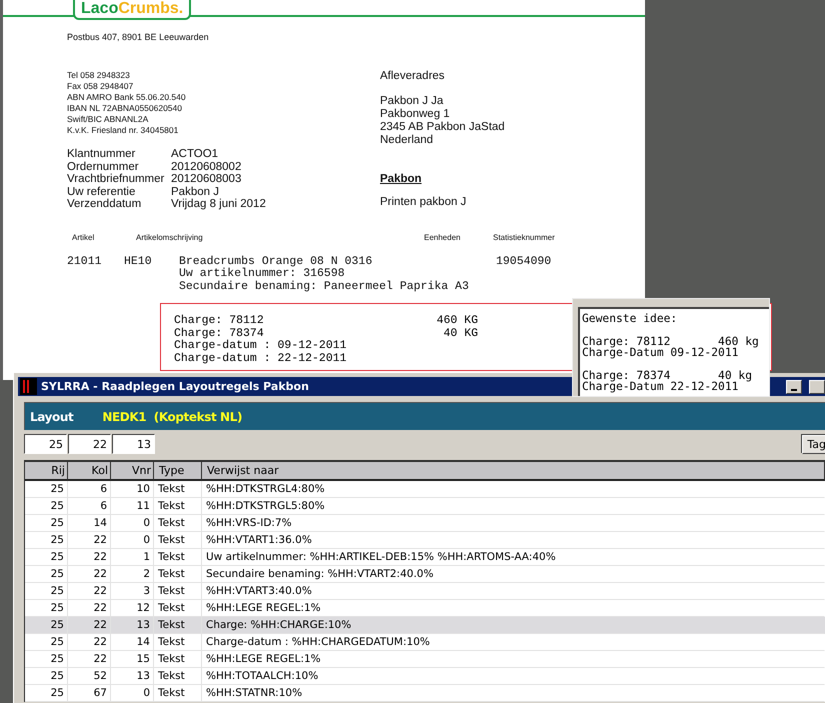 The image size is (825, 703). What do you see at coordinates (261, 346) in the screenshot?
I see `charge-line: Charge-datum : 09-12-2011` at bounding box center [261, 346].